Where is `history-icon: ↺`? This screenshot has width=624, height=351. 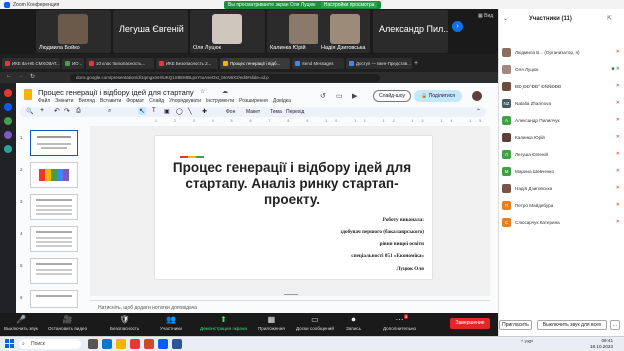 history-icon: ↺ is located at coordinates (323, 96).